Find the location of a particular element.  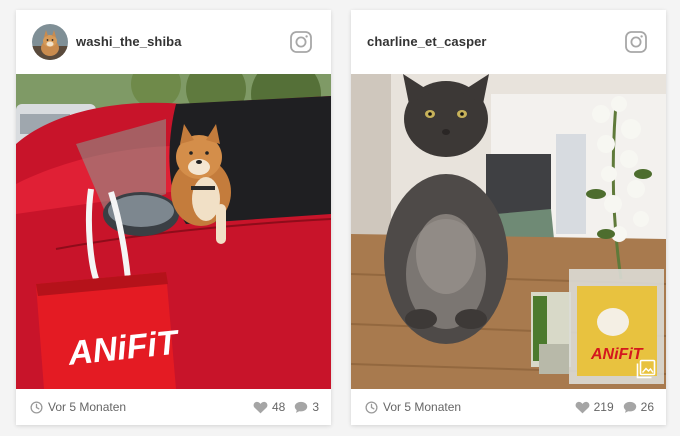

username: charline_et_casper is located at coordinates (427, 41).